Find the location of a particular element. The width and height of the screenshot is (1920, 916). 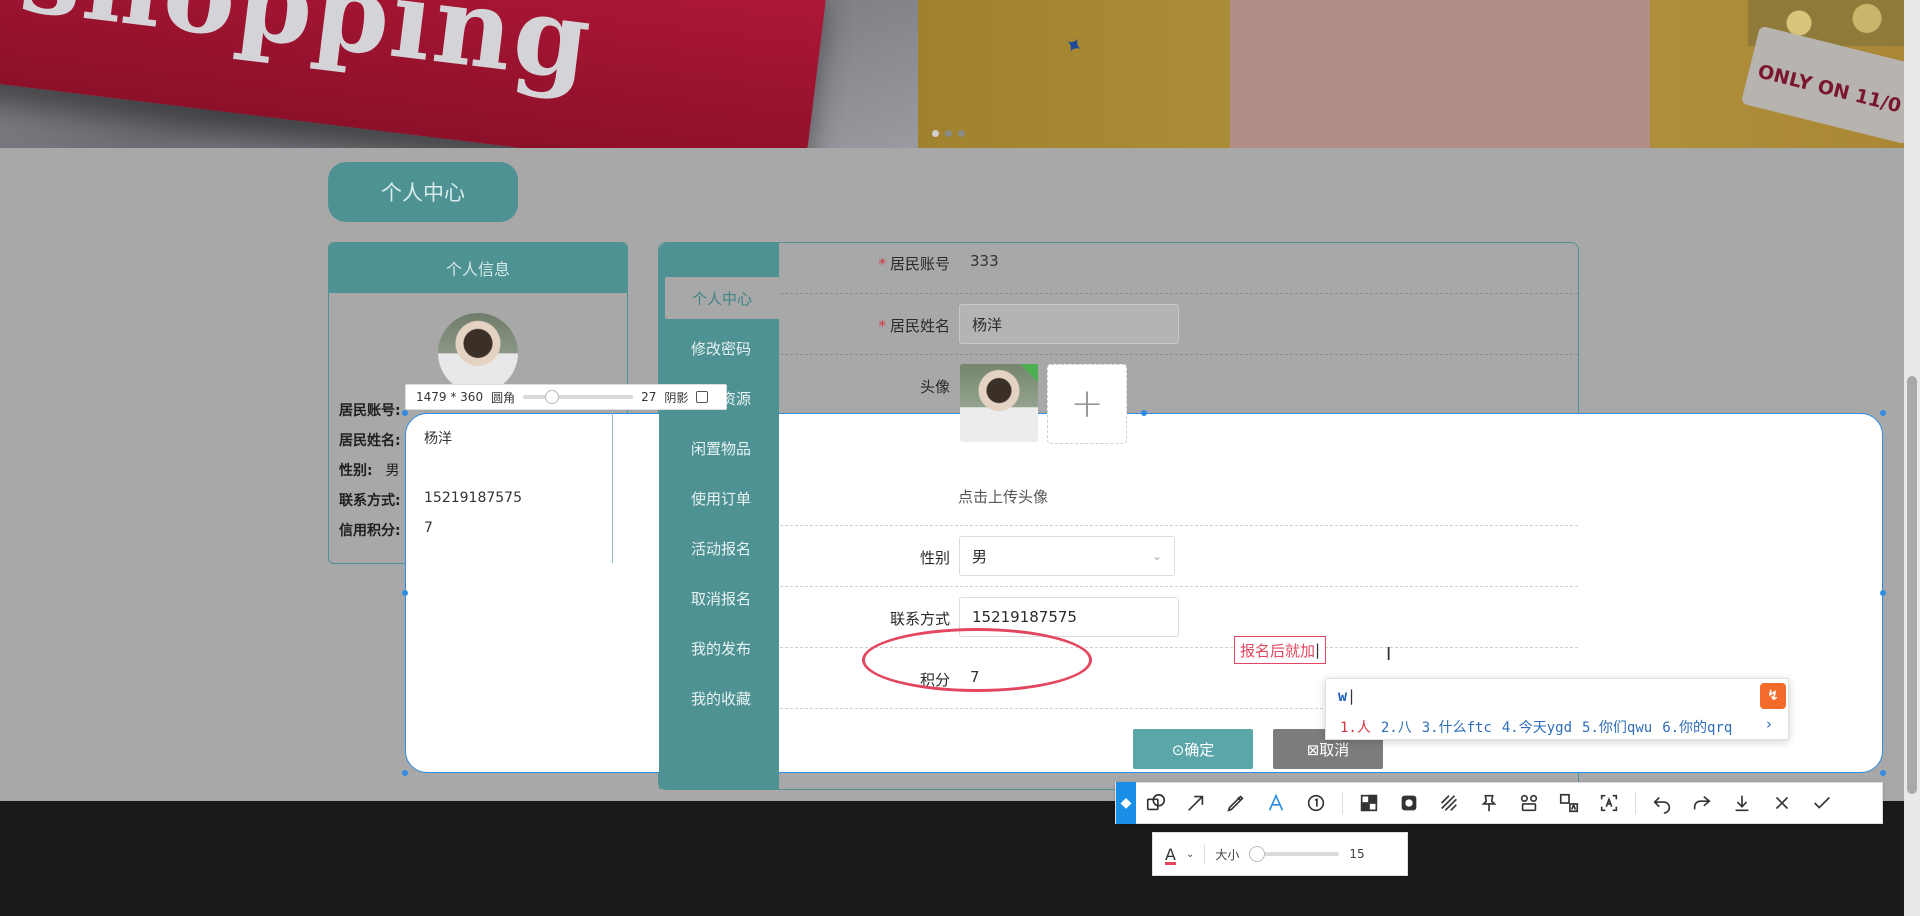

ime-candidate: 1.人 is located at coordinates (1355, 727).